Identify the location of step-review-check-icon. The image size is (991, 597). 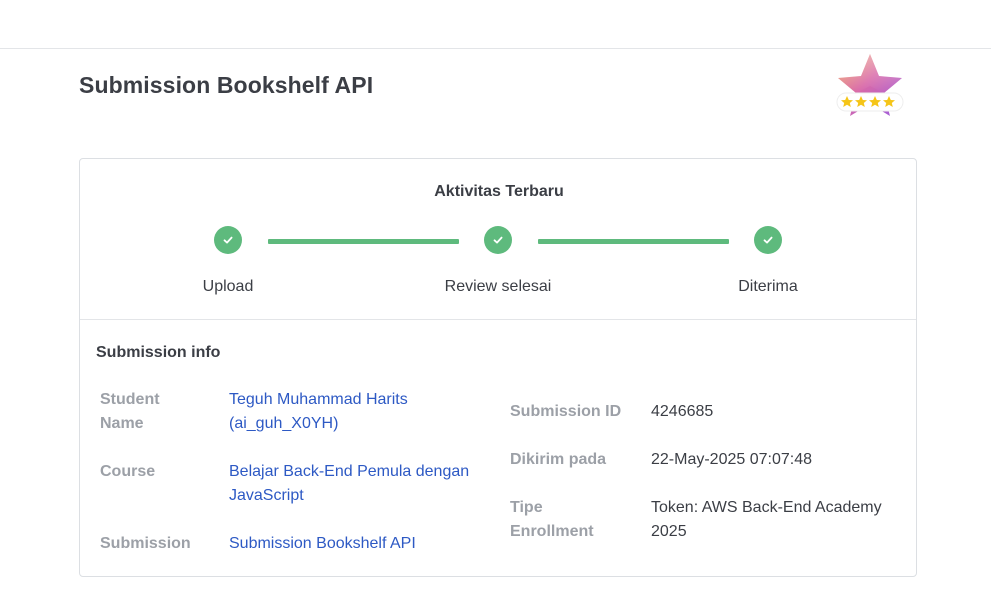
(498, 240).